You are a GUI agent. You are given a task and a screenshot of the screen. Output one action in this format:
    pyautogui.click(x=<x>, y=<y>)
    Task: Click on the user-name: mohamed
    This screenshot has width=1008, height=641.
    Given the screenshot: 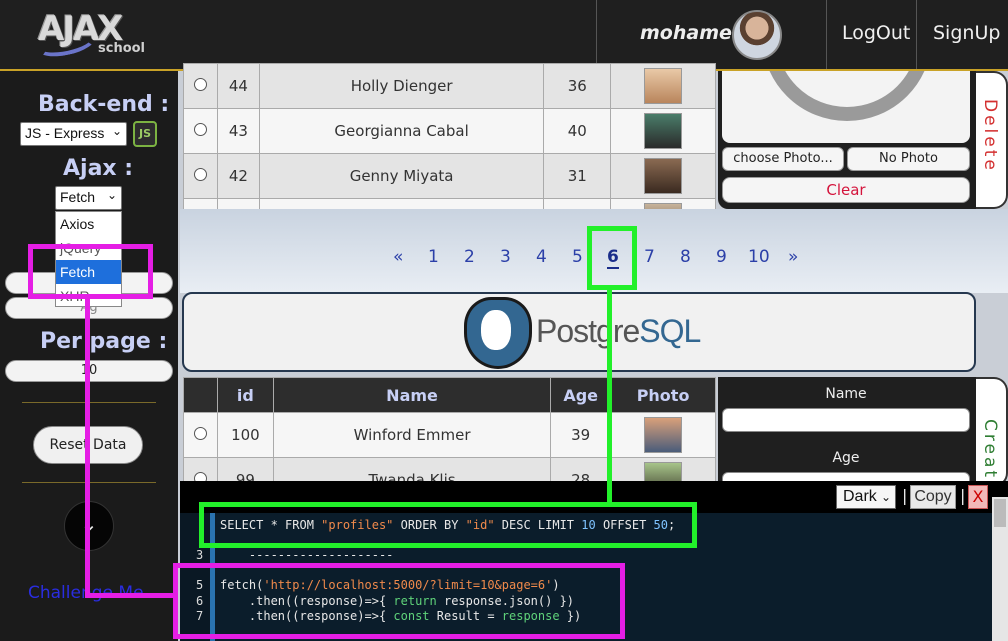 What is the action you would take?
    pyautogui.click(x=693, y=33)
    